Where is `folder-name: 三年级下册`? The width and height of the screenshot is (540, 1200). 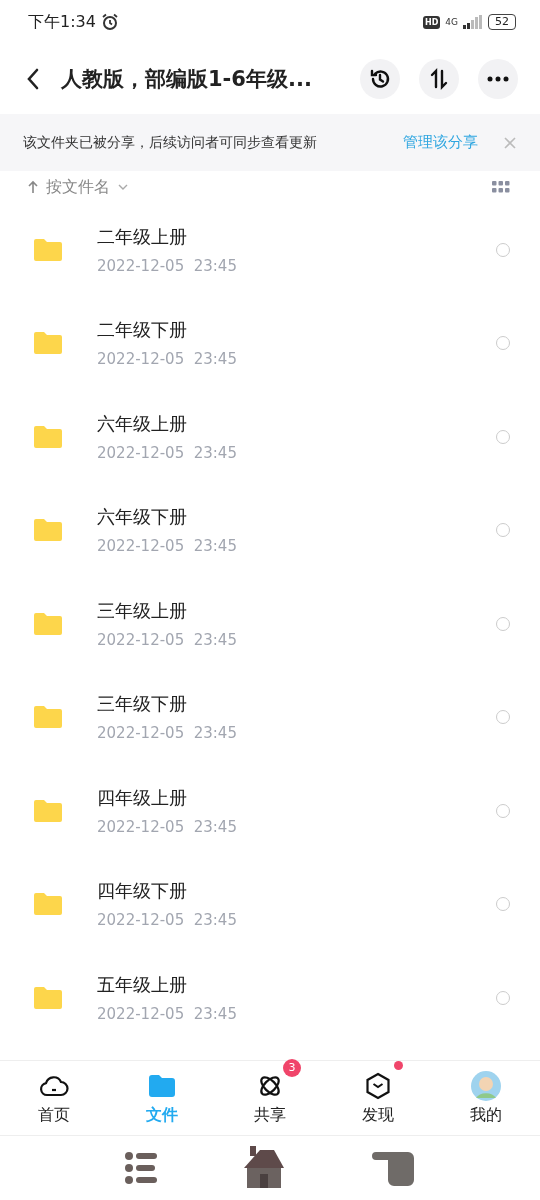 folder-name: 三年级下册 is located at coordinates (296, 704).